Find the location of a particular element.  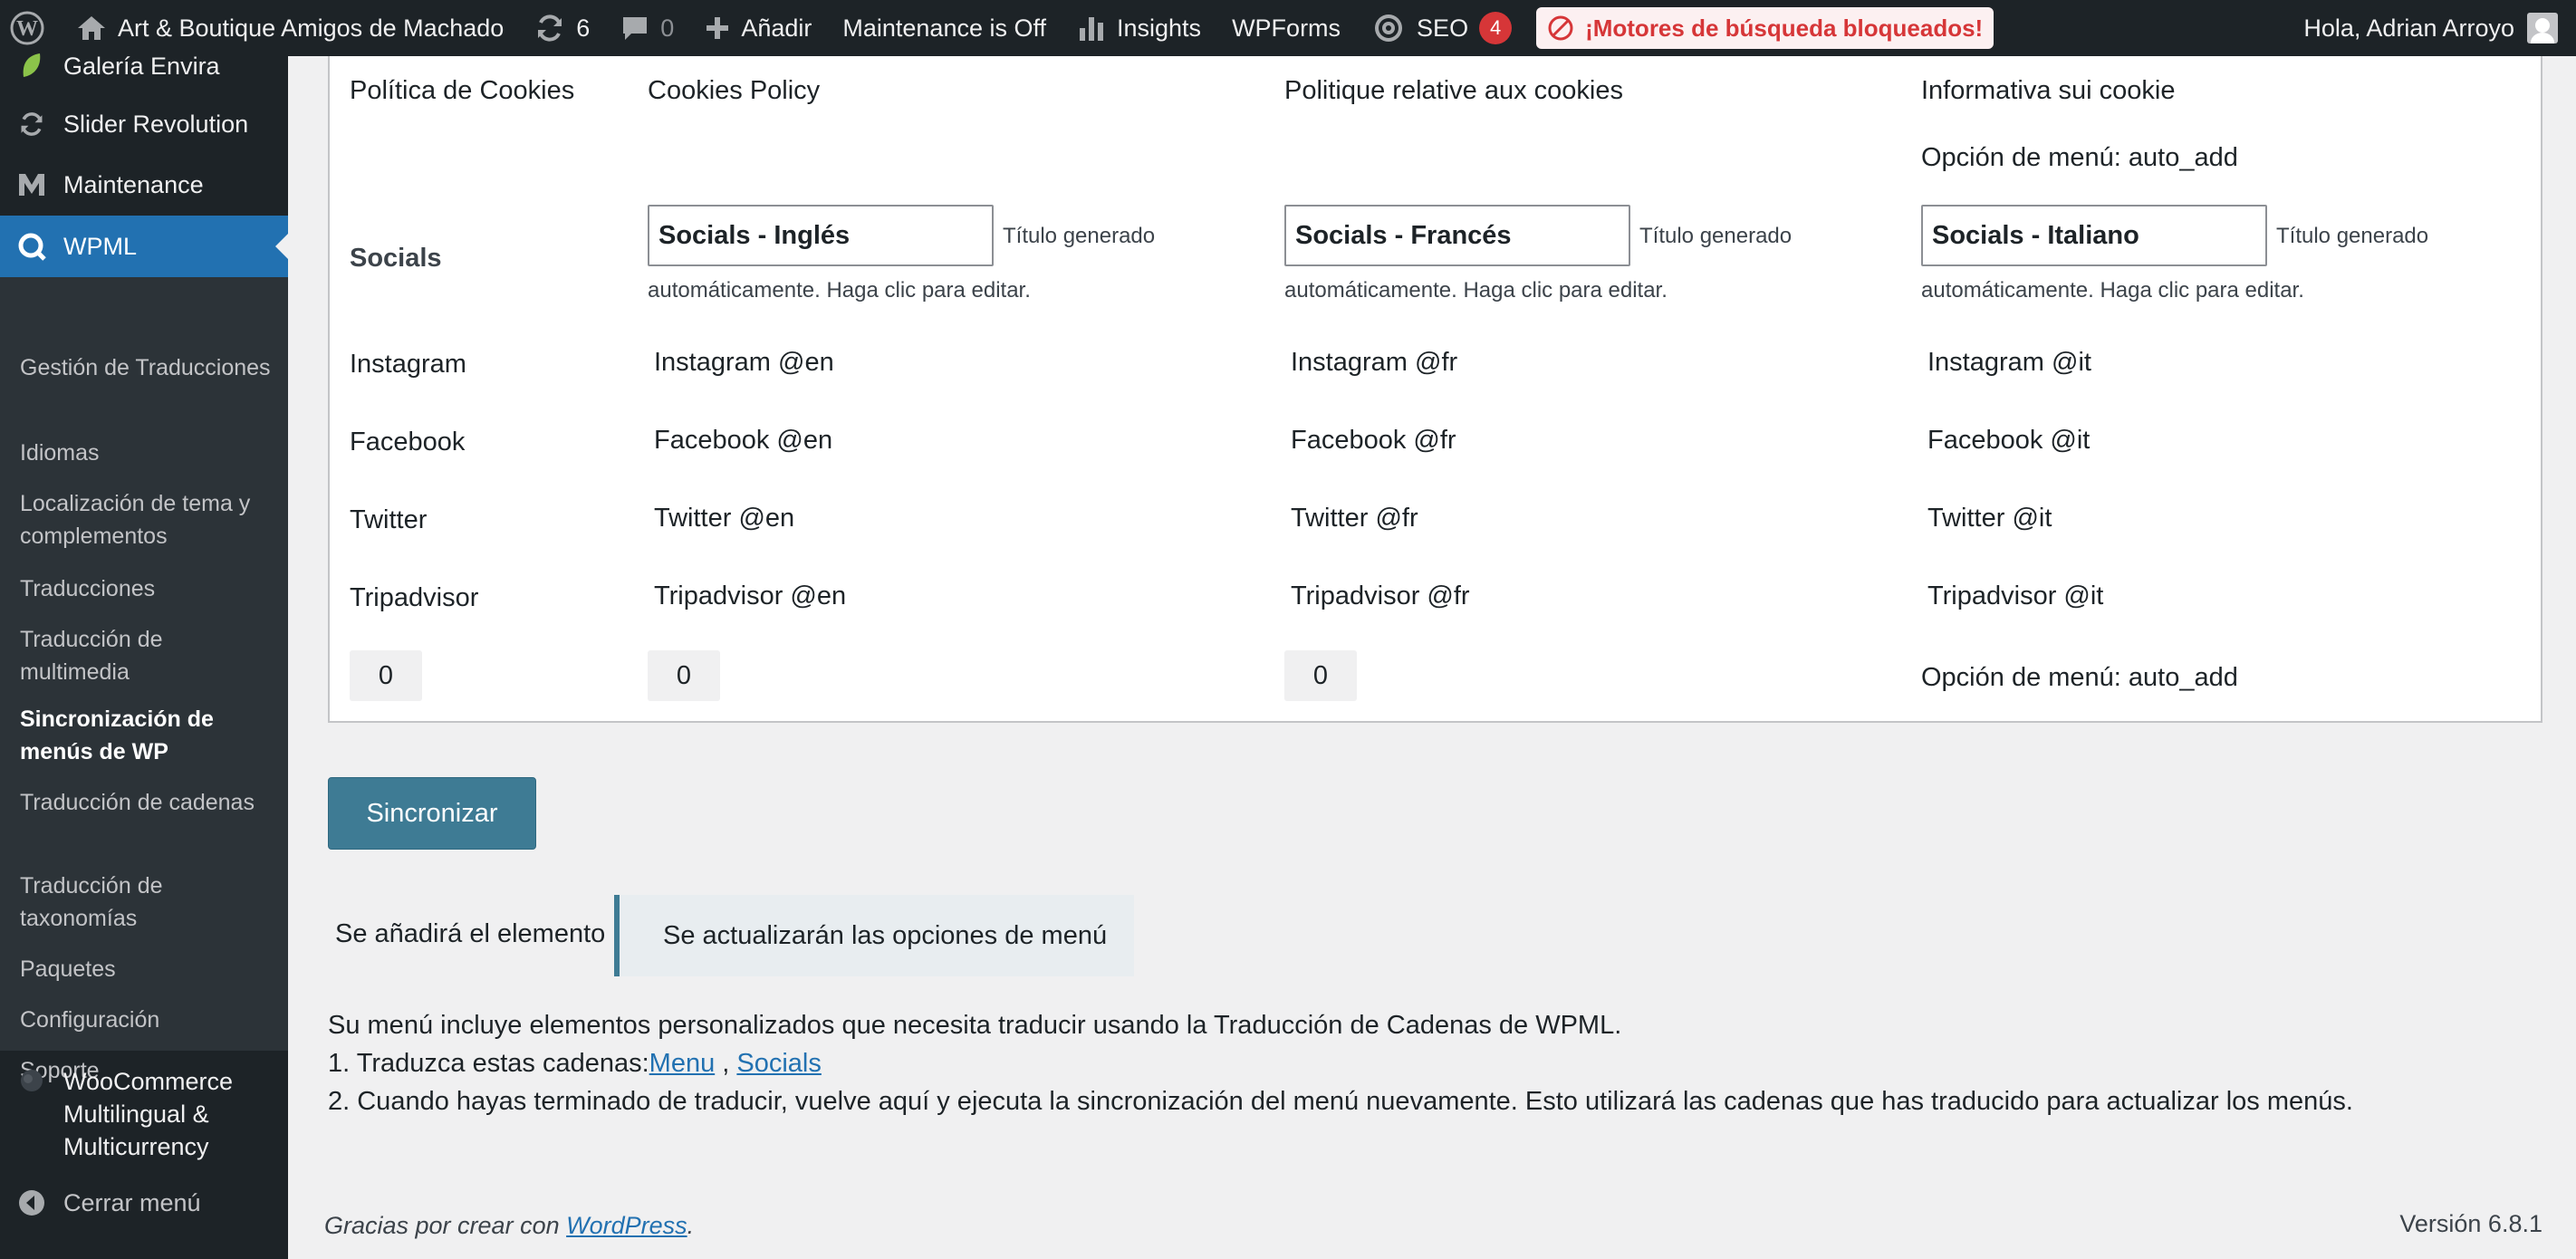

seo-link: SEO 4 is located at coordinates (1441, 28).